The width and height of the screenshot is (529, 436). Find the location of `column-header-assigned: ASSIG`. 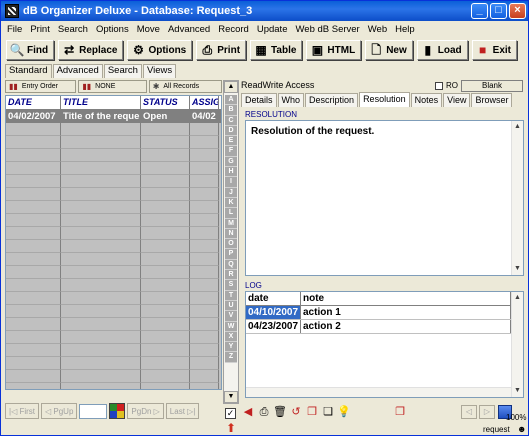

column-header-assigned: ASSIG is located at coordinates (204, 102).